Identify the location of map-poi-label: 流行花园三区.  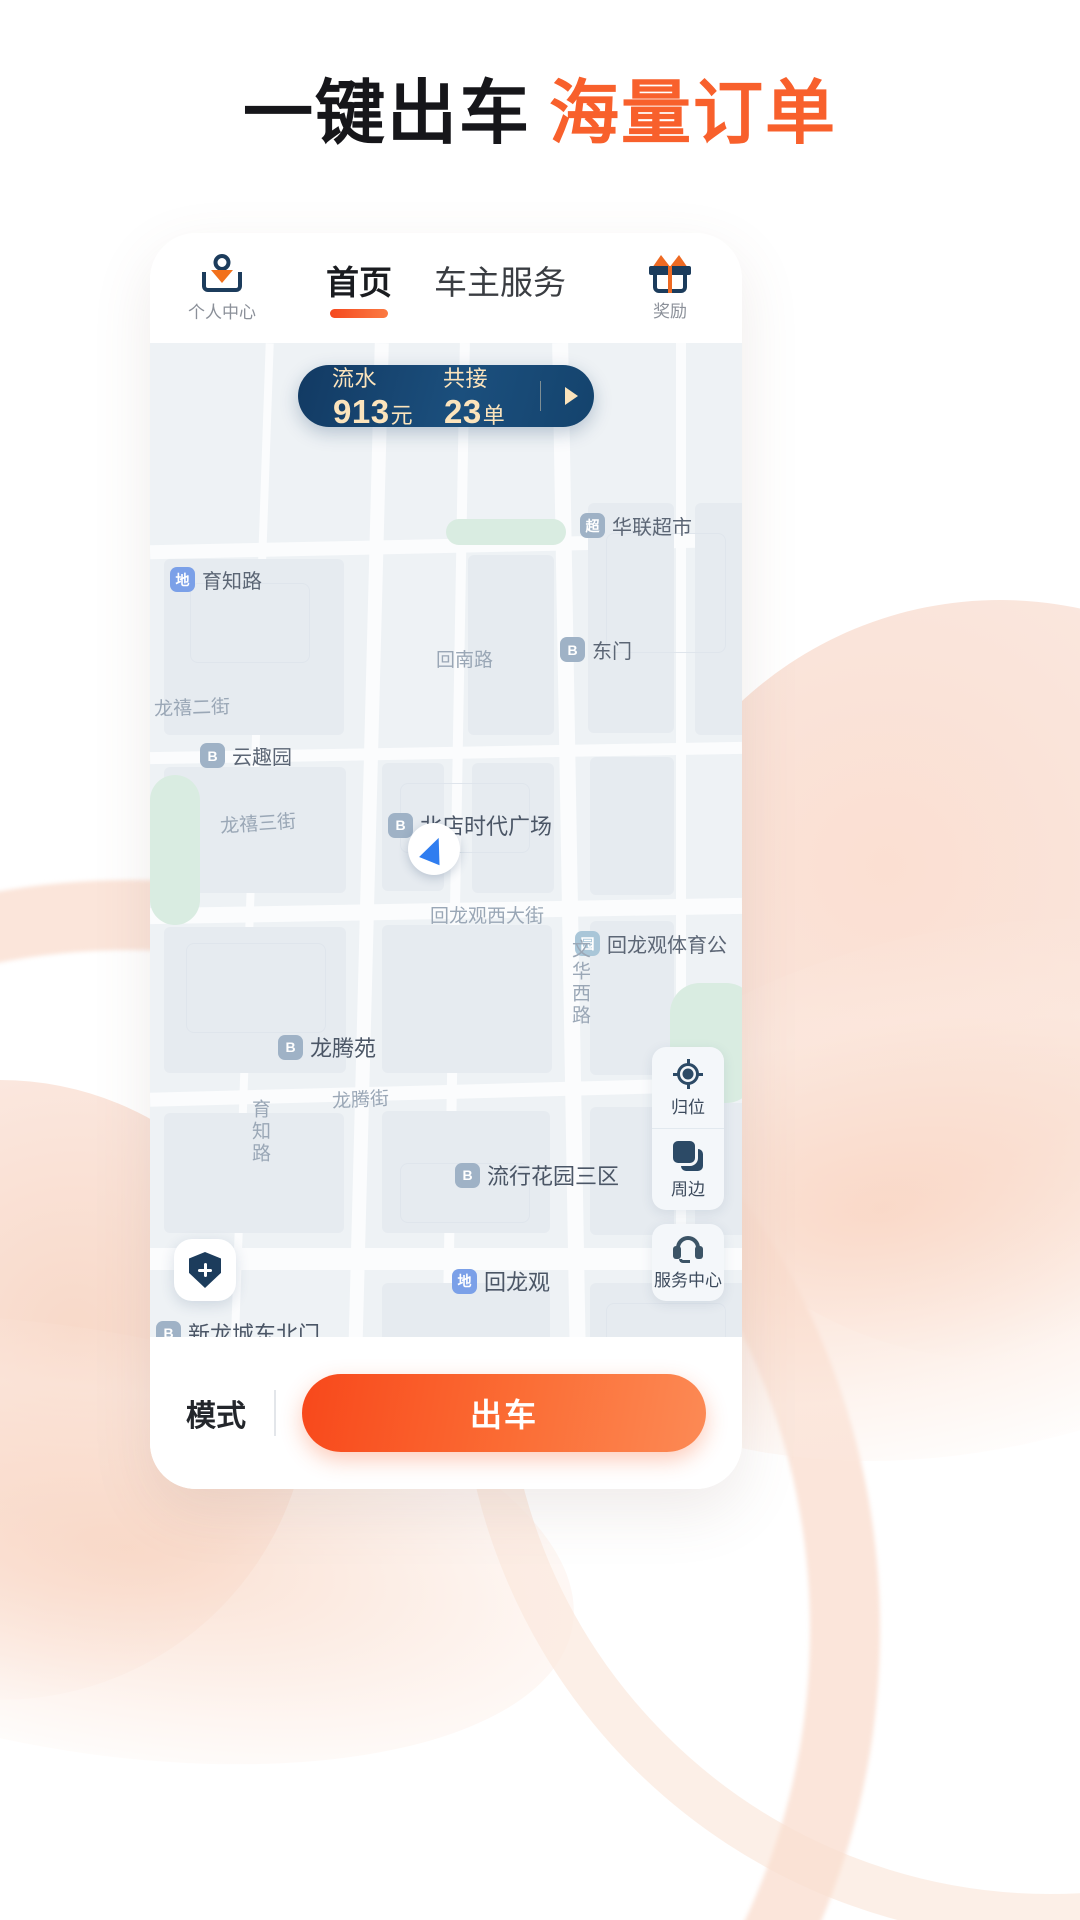
(553, 1176).